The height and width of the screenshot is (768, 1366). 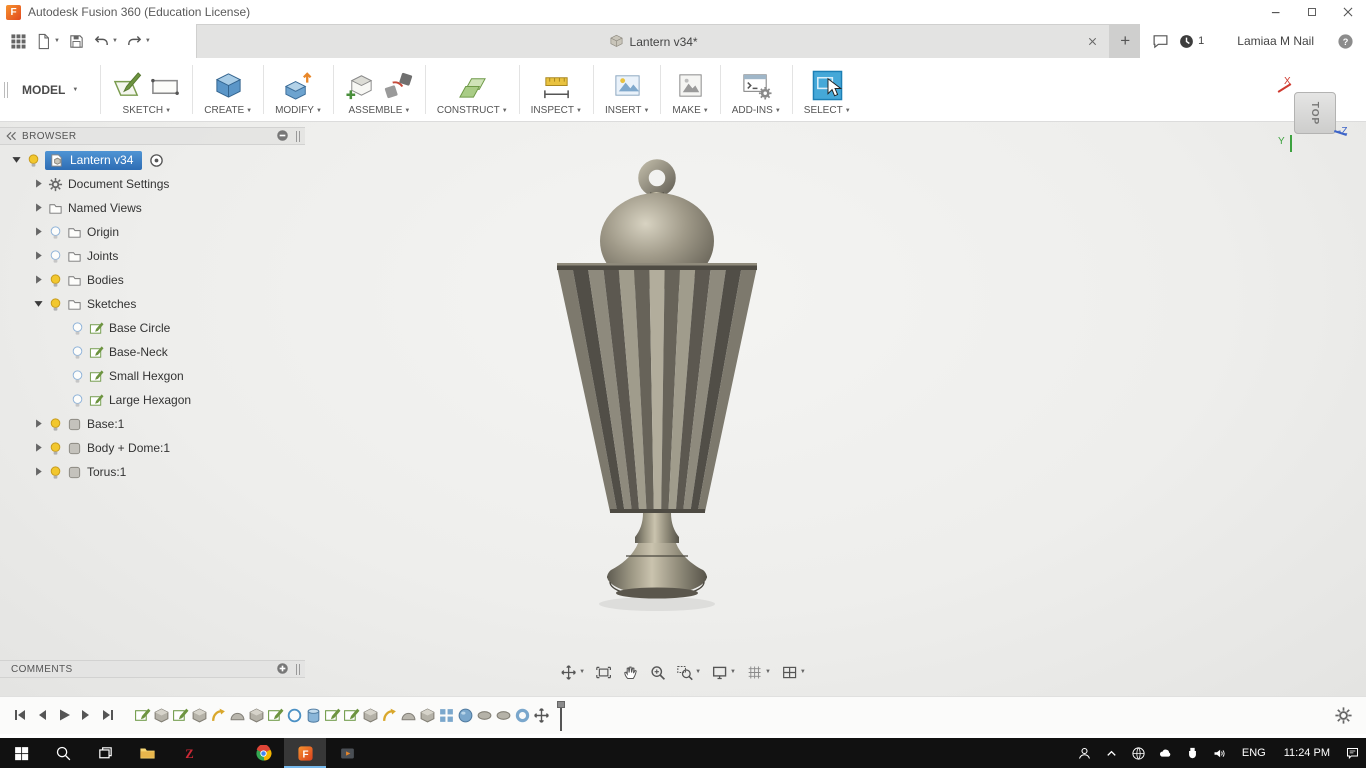 What do you see at coordinates (147, 110) in the screenshot?
I see `ribbon-group-label: SKETCH ▼` at bounding box center [147, 110].